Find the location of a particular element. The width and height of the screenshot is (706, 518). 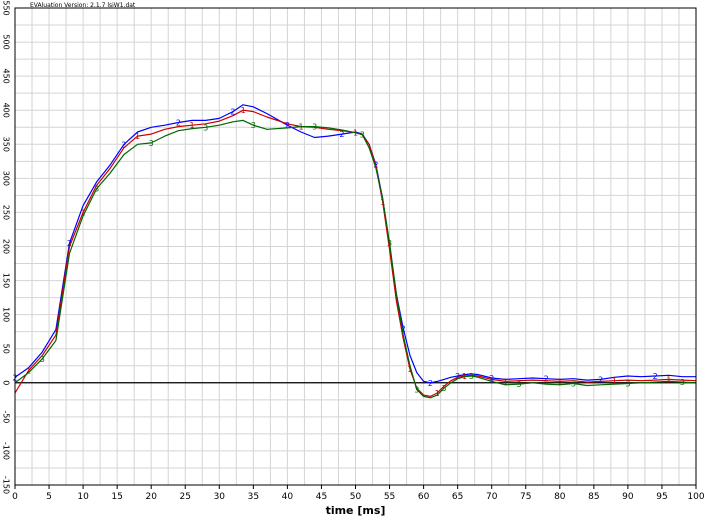

y-tick-label: 400 is located at coordinates (6, 110).